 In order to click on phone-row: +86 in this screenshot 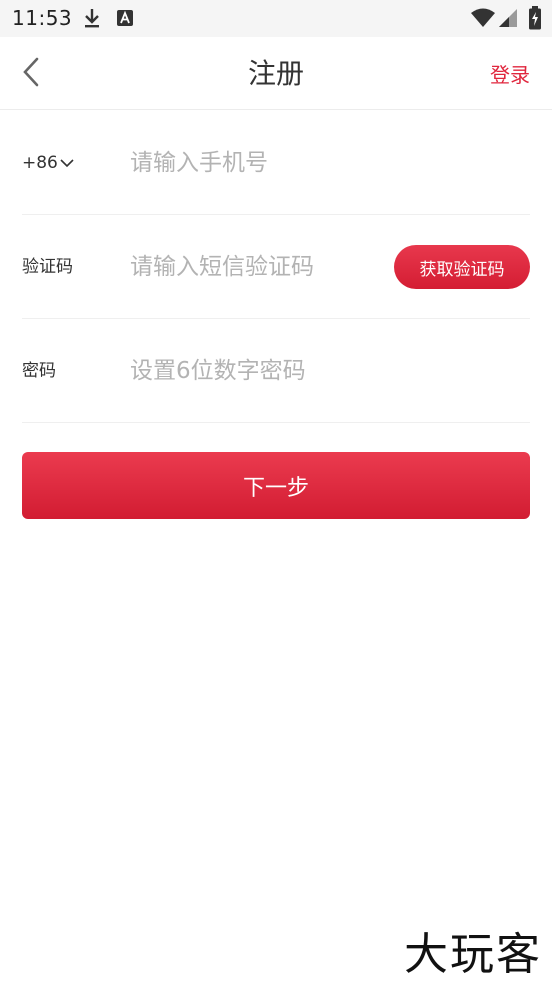, I will do `click(276, 163)`.